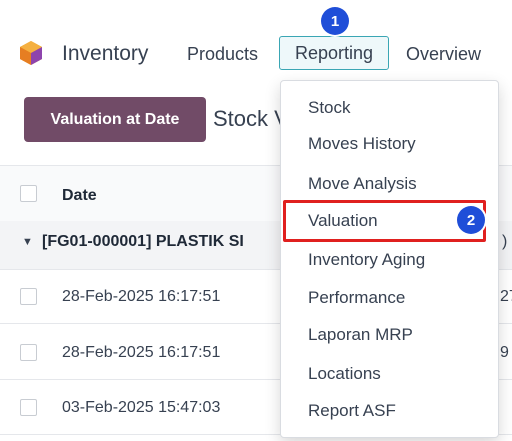  What do you see at coordinates (389, 374) in the screenshot?
I see `menu-item-locations: Locations` at bounding box center [389, 374].